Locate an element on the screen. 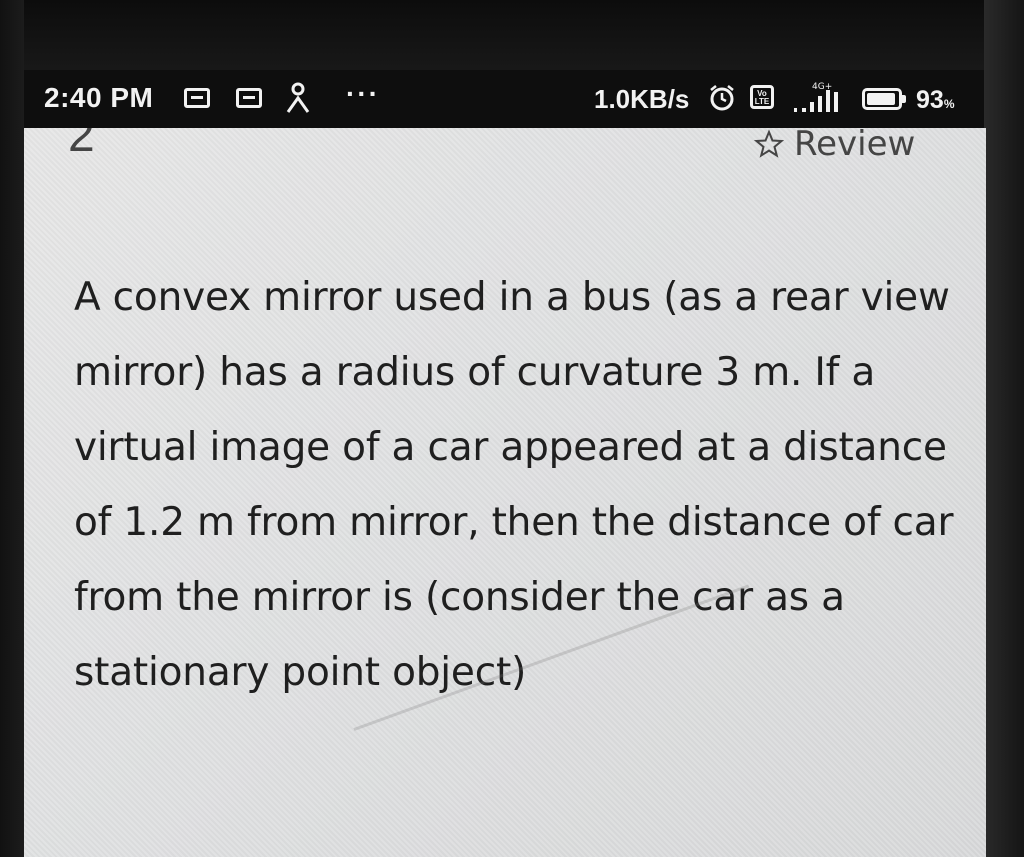 This screenshot has height=857, width=1024. network-speed: 1.0KB/s is located at coordinates (642, 99).